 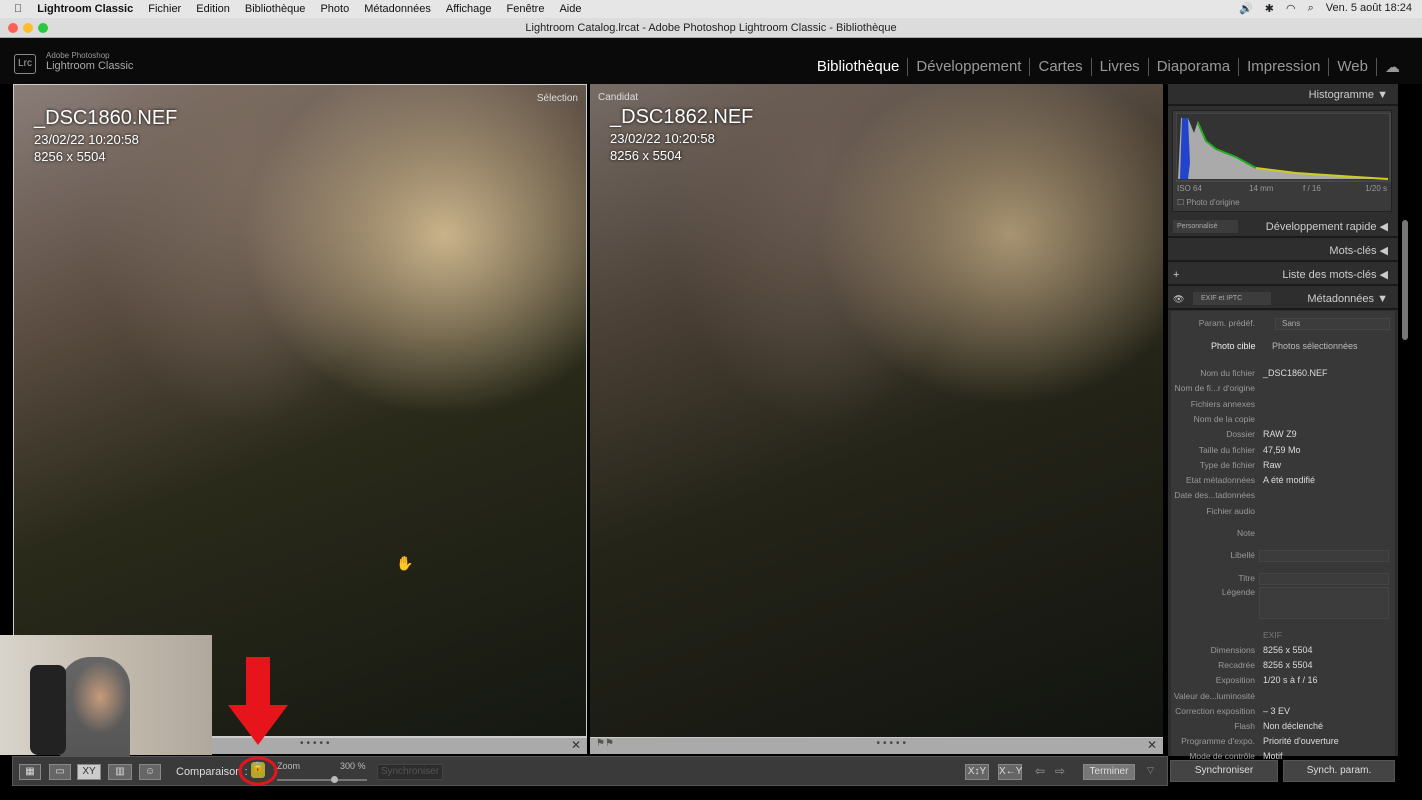 I want to click on menu-app: Lightroom Classic, so click(x=85, y=9).